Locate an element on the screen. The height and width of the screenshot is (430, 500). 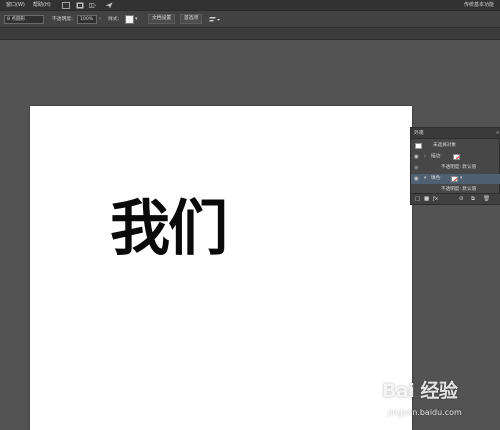
stroke-swatch is located at coordinates (456, 157).